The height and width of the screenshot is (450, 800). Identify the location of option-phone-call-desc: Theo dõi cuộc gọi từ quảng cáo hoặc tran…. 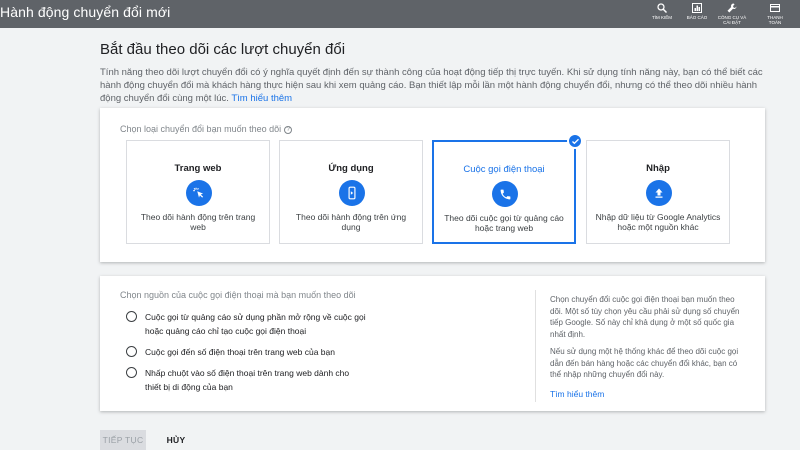
(504, 223).